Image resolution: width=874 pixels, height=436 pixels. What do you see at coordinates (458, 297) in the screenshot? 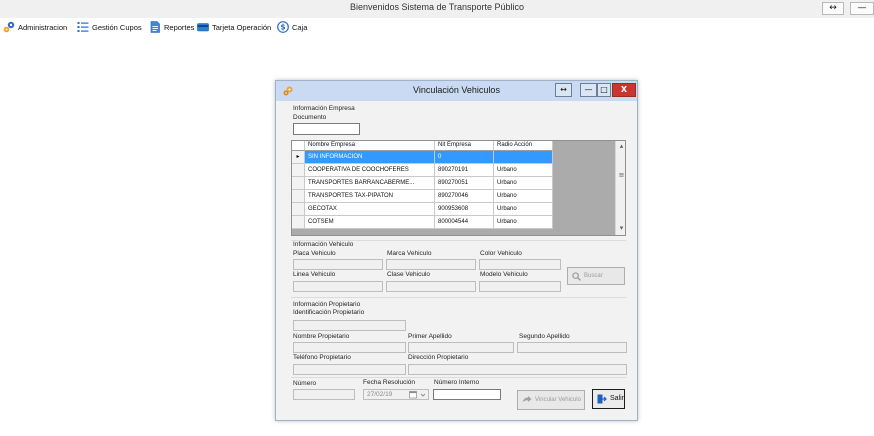
I see `section-divider` at bounding box center [458, 297].